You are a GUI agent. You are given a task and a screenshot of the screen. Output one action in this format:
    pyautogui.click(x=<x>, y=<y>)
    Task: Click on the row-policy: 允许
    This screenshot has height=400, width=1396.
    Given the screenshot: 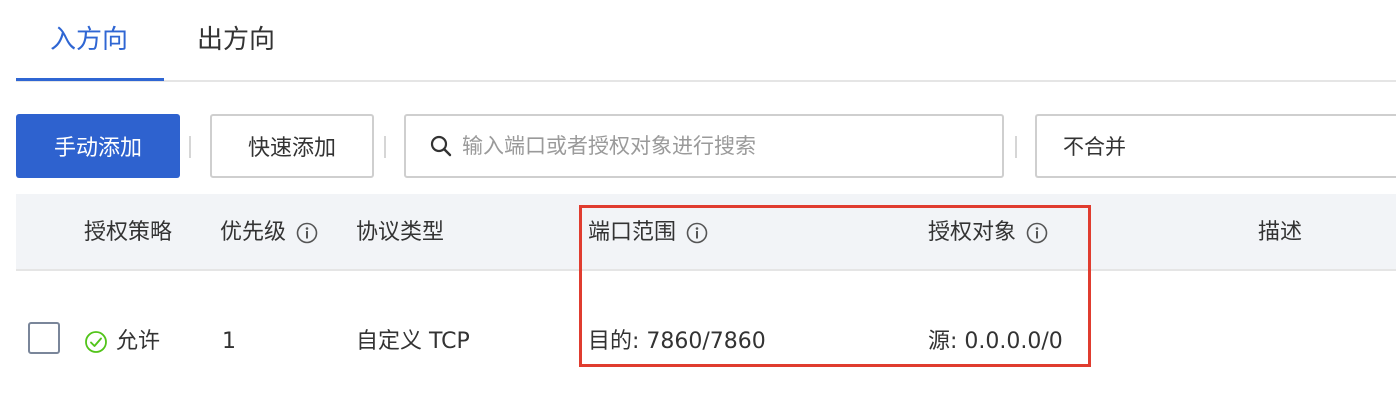 What is the action you would take?
    pyautogui.click(x=122, y=342)
    